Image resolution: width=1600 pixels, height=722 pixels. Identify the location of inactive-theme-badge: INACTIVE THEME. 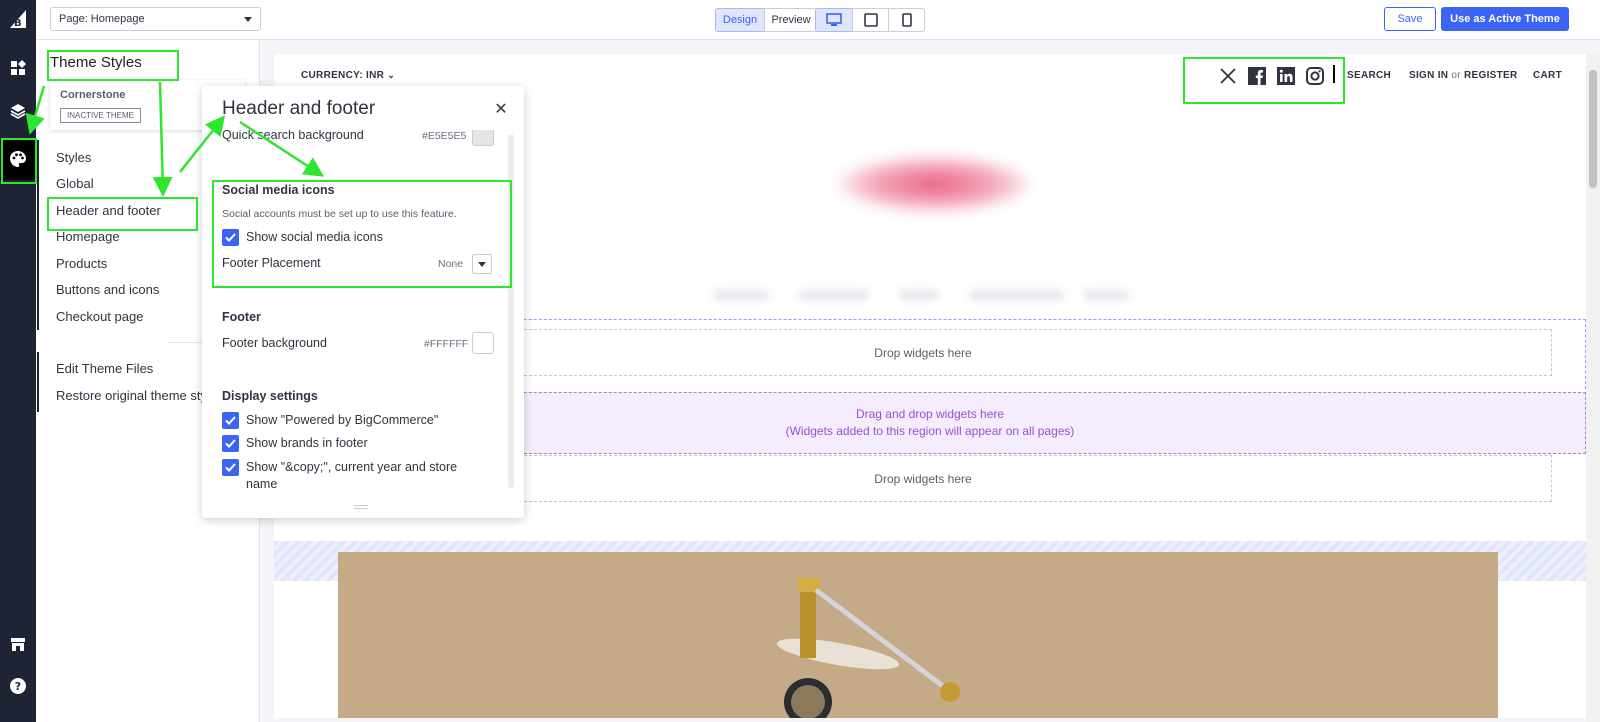
(100, 115).